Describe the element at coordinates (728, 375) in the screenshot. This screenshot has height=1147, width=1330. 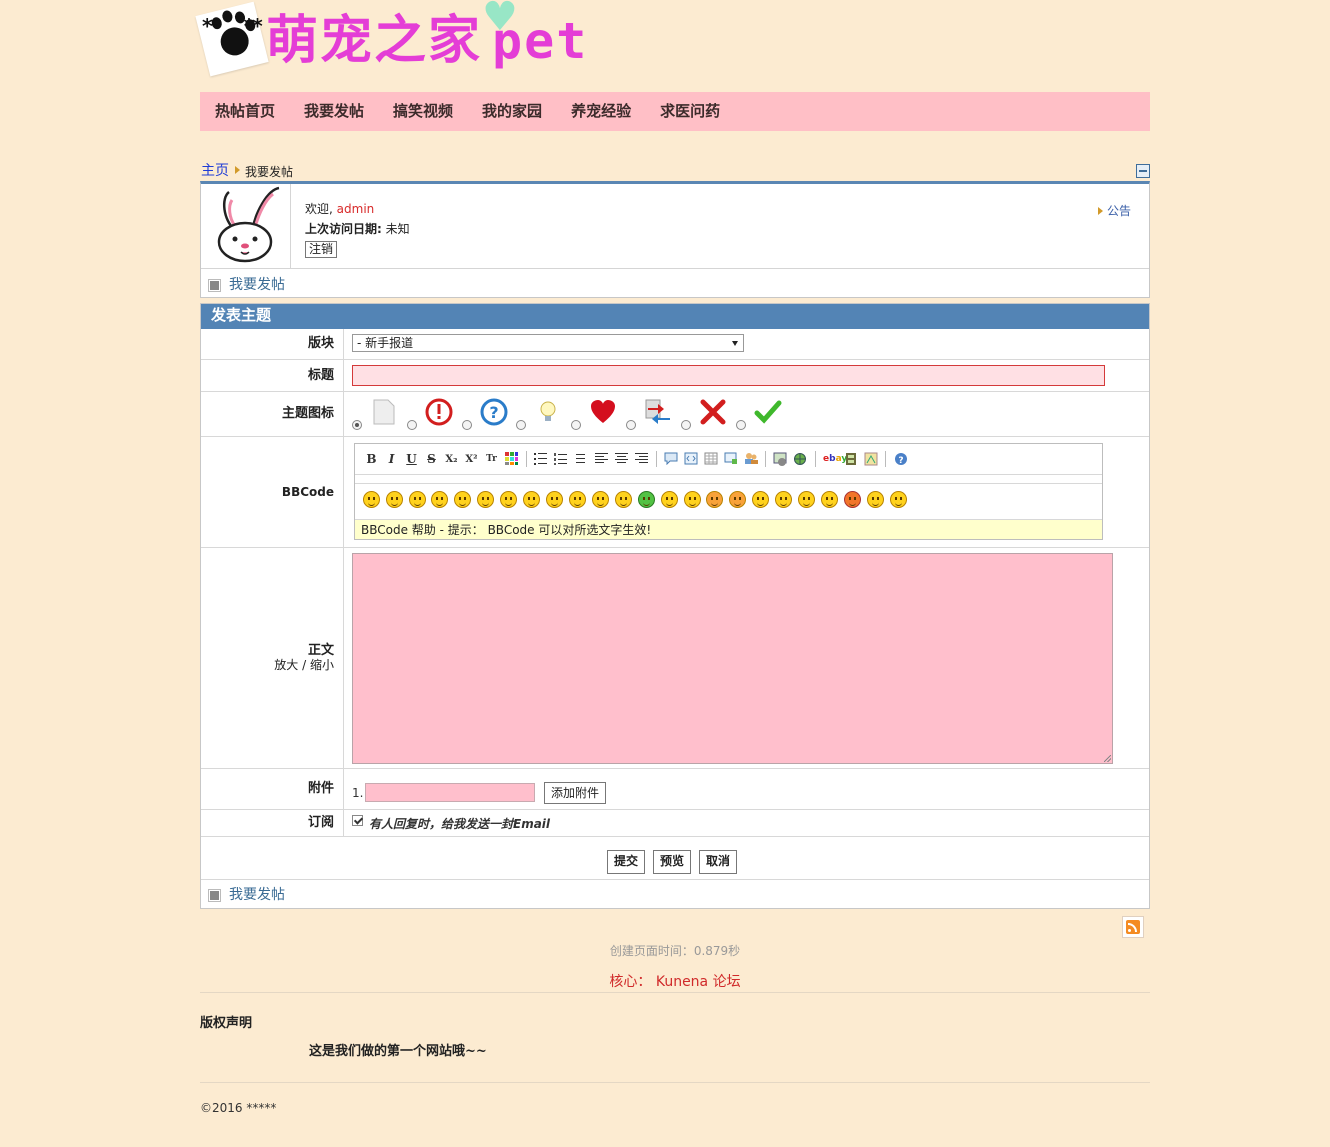
I see `title-input` at that location.